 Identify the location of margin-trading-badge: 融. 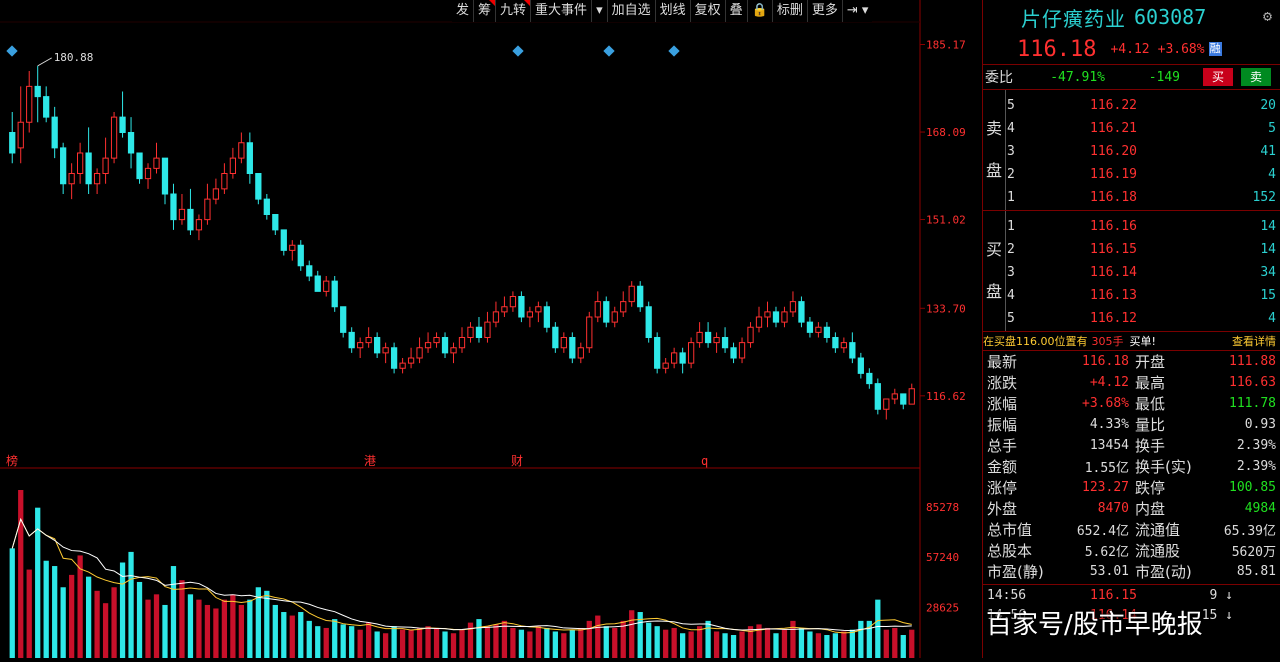
(1215, 49).